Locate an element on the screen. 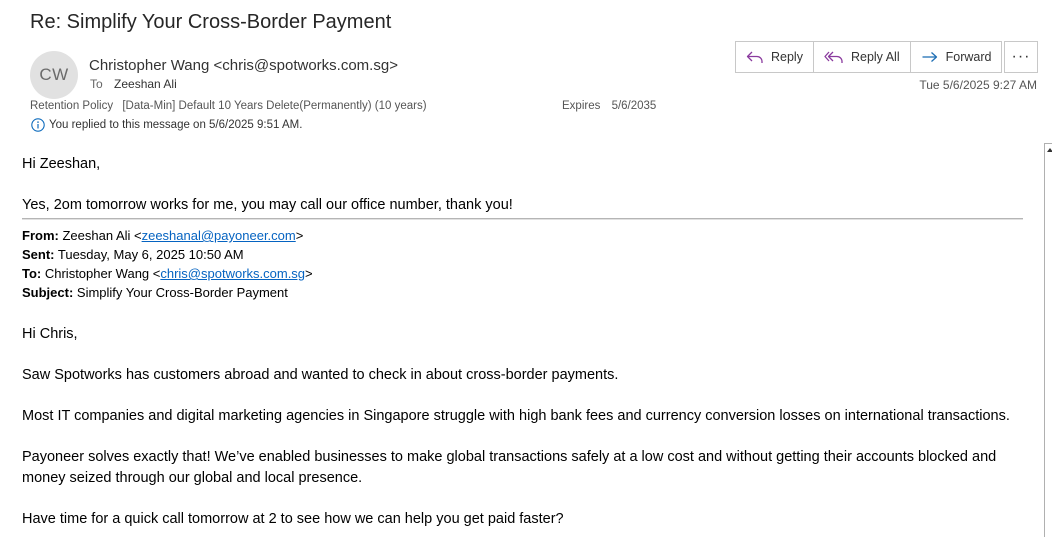 This screenshot has width=1052, height=537. quoted-greeting: Hi Chris, is located at coordinates (50, 334).